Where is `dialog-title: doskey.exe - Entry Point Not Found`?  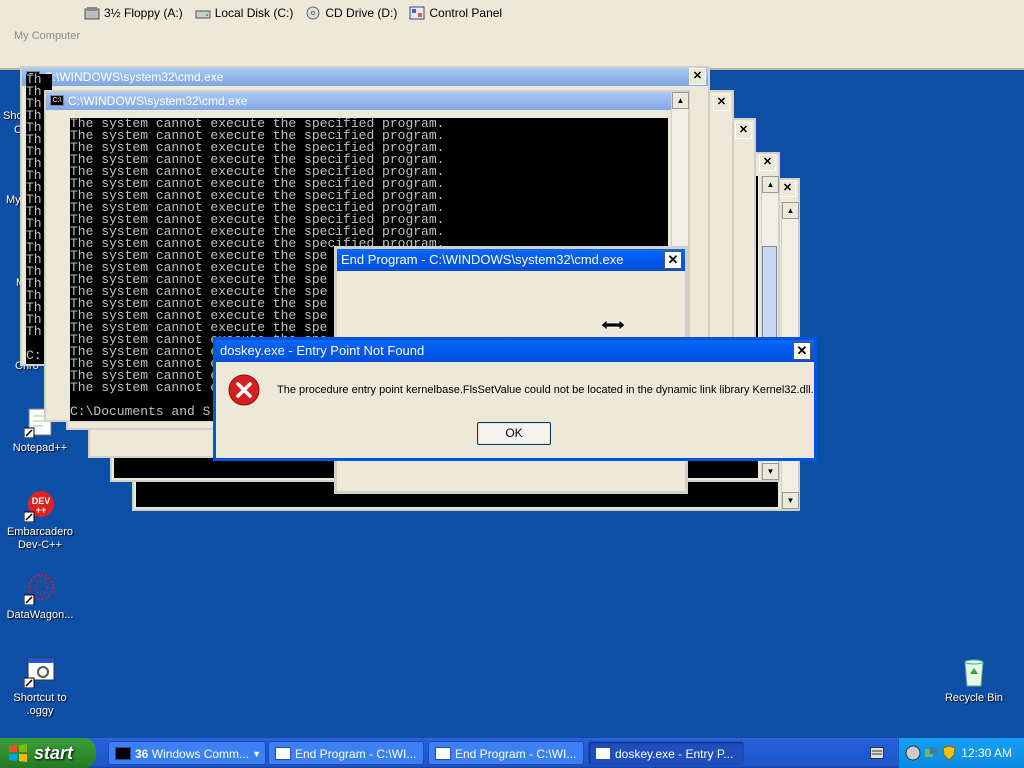
dialog-title: doskey.exe - Entry Point Not Found is located at coordinates (322, 350).